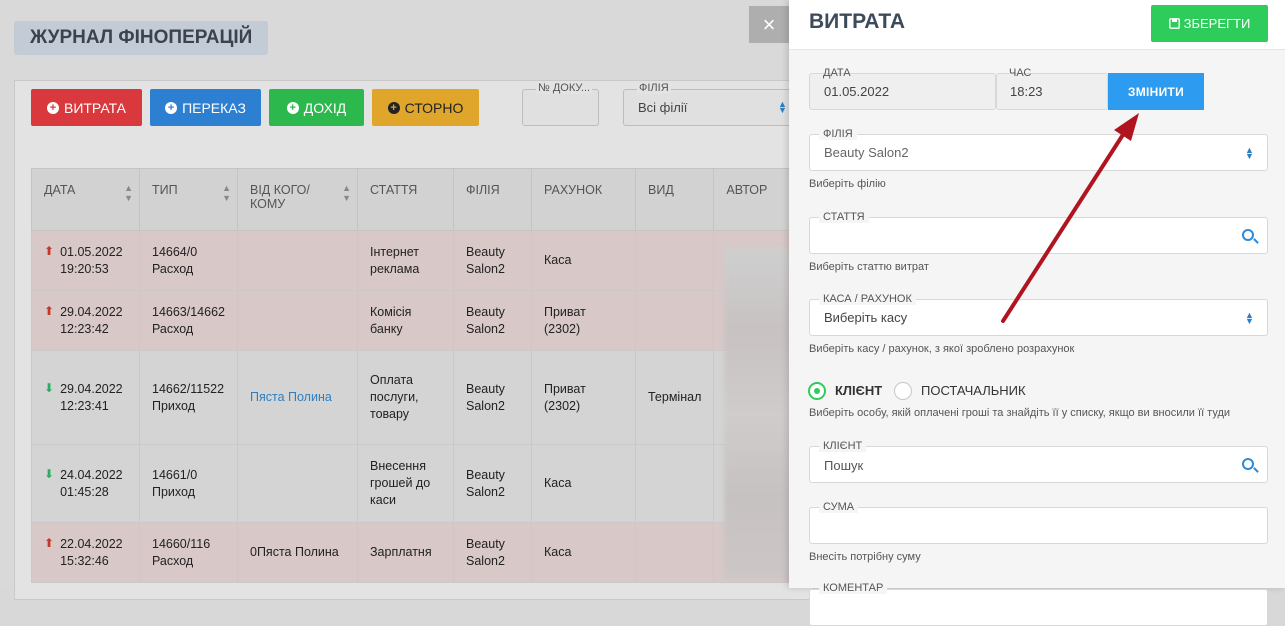 The image size is (1285, 626). Describe the element at coordinates (95, 107) in the screenshot. I see `add-expense-label: ВИТРАТА` at that location.